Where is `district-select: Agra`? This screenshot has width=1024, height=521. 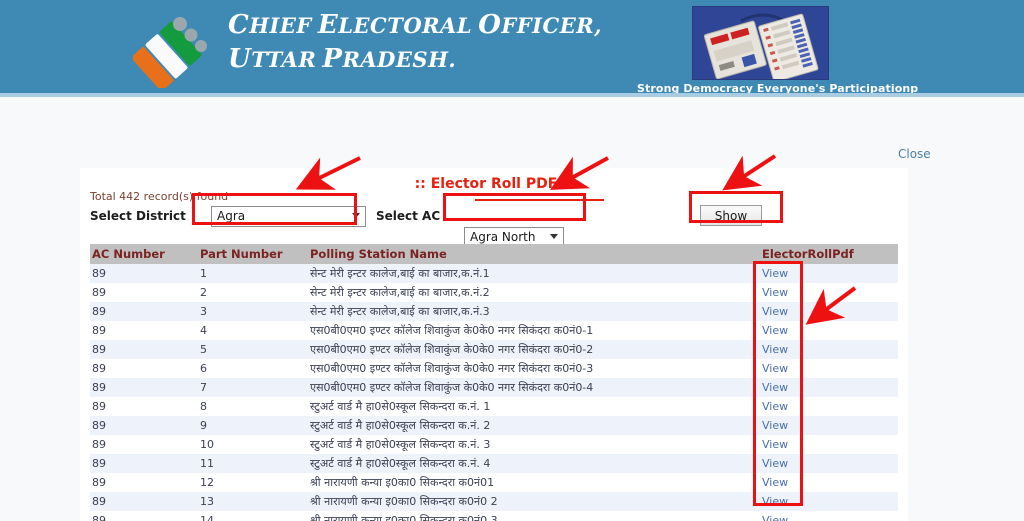 district-select: Agra is located at coordinates (288, 216).